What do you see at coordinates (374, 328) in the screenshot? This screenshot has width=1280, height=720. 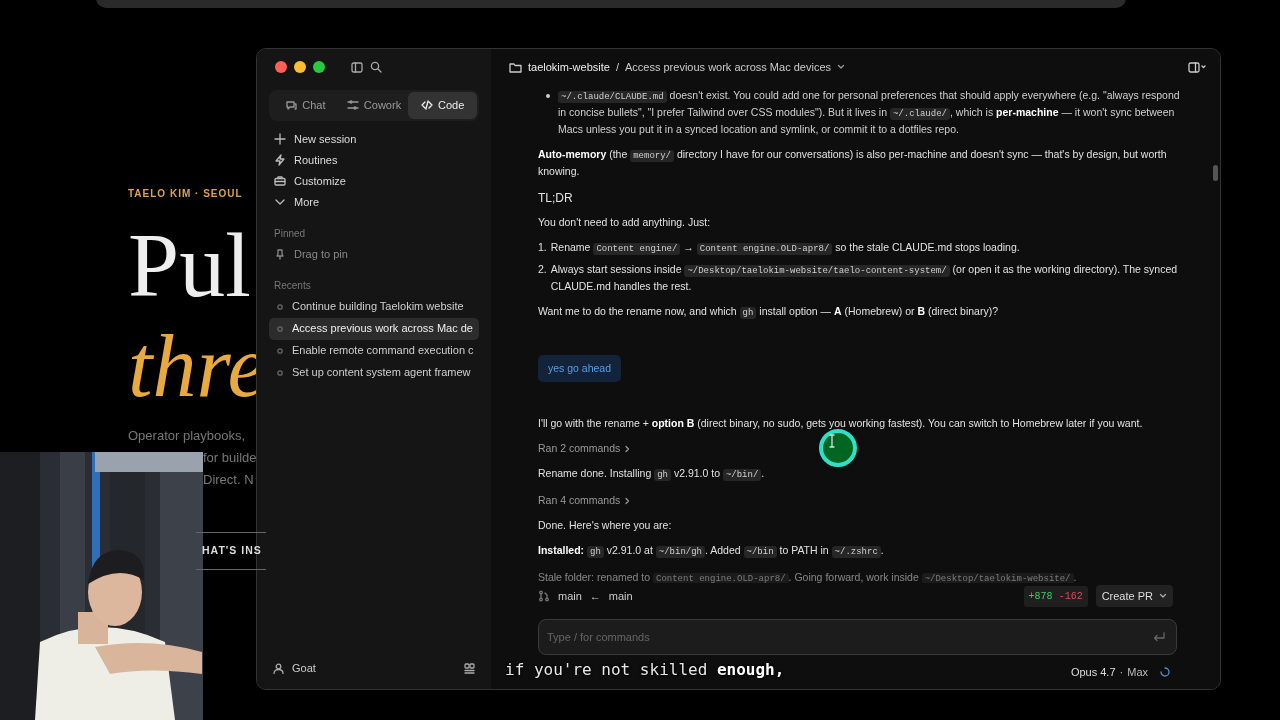 I see `session-item: Access previous work across Mac de` at bounding box center [374, 328].